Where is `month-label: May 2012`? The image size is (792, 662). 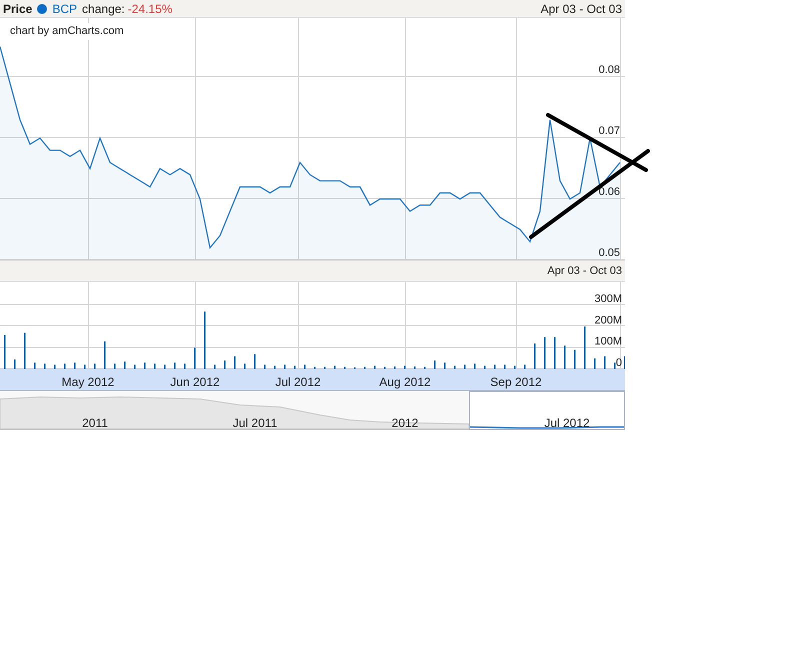
month-label: May 2012 is located at coordinates (88, 382).